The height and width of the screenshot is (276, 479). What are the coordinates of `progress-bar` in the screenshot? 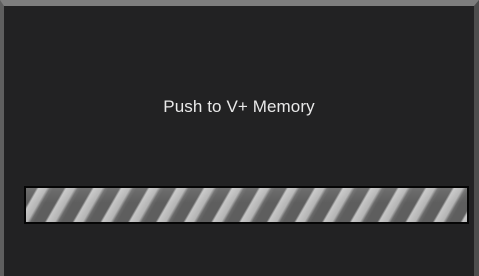 It's located at (246, 205).